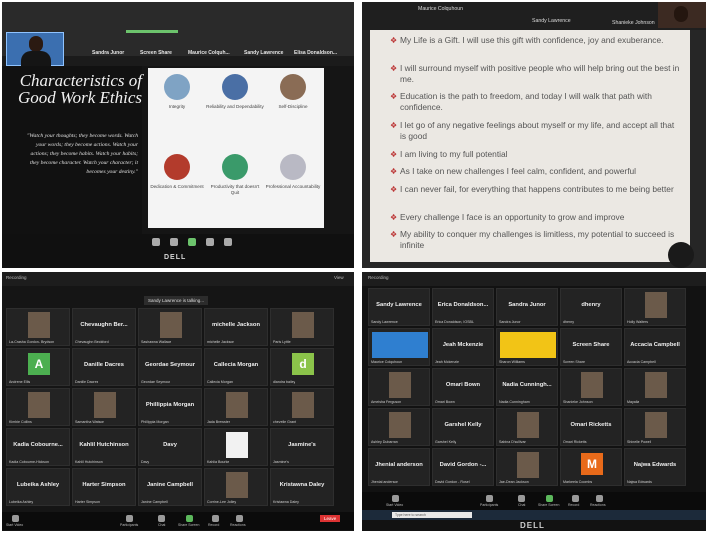 The image size is (708, 533). Describe the element at coordinates (591, 467) in the screenshot. I see `participant-tile: M Markeela Coombs` at that location.